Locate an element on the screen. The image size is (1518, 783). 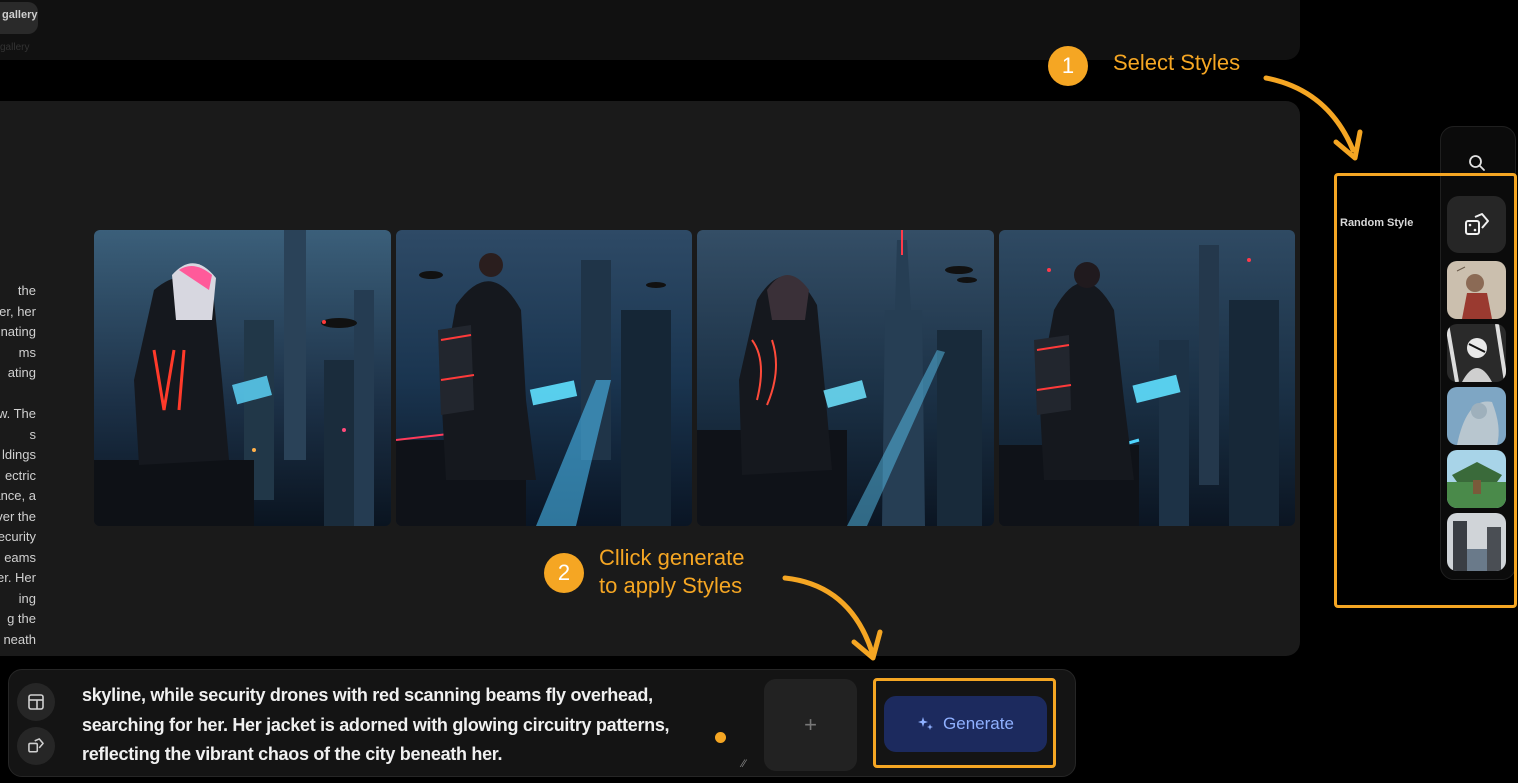
resize-handle-icon: ⁄⁄ is located at coordinates (744, 764).